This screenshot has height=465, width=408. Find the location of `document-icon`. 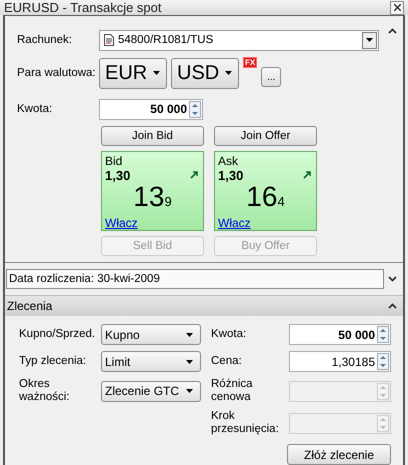

document-icon is located at coordinates (109, 40).